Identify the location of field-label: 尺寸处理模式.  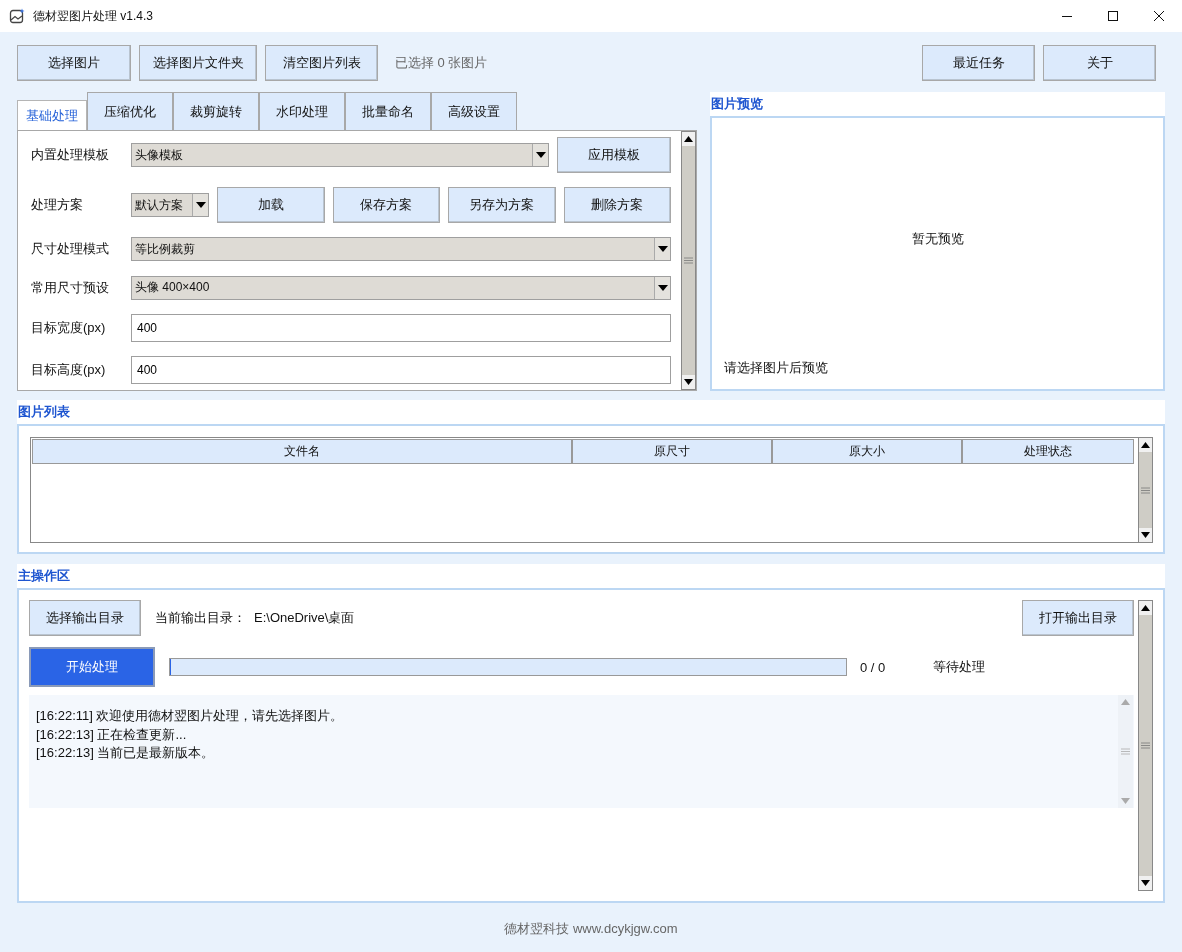
(70, 249).